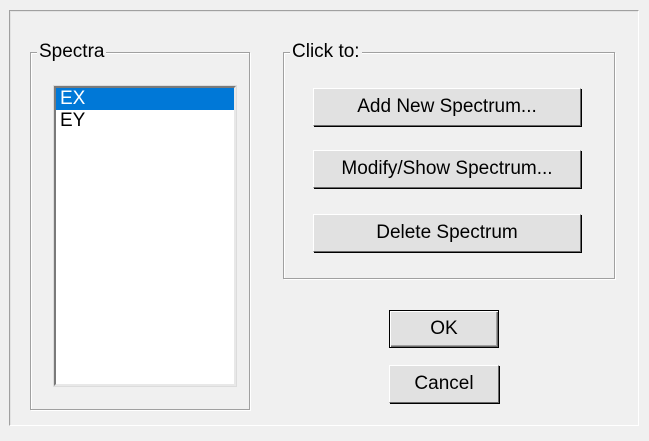 This screenshot has width=649, height=441. I want to click on cancel-button: Cancel, so click(444, 384).